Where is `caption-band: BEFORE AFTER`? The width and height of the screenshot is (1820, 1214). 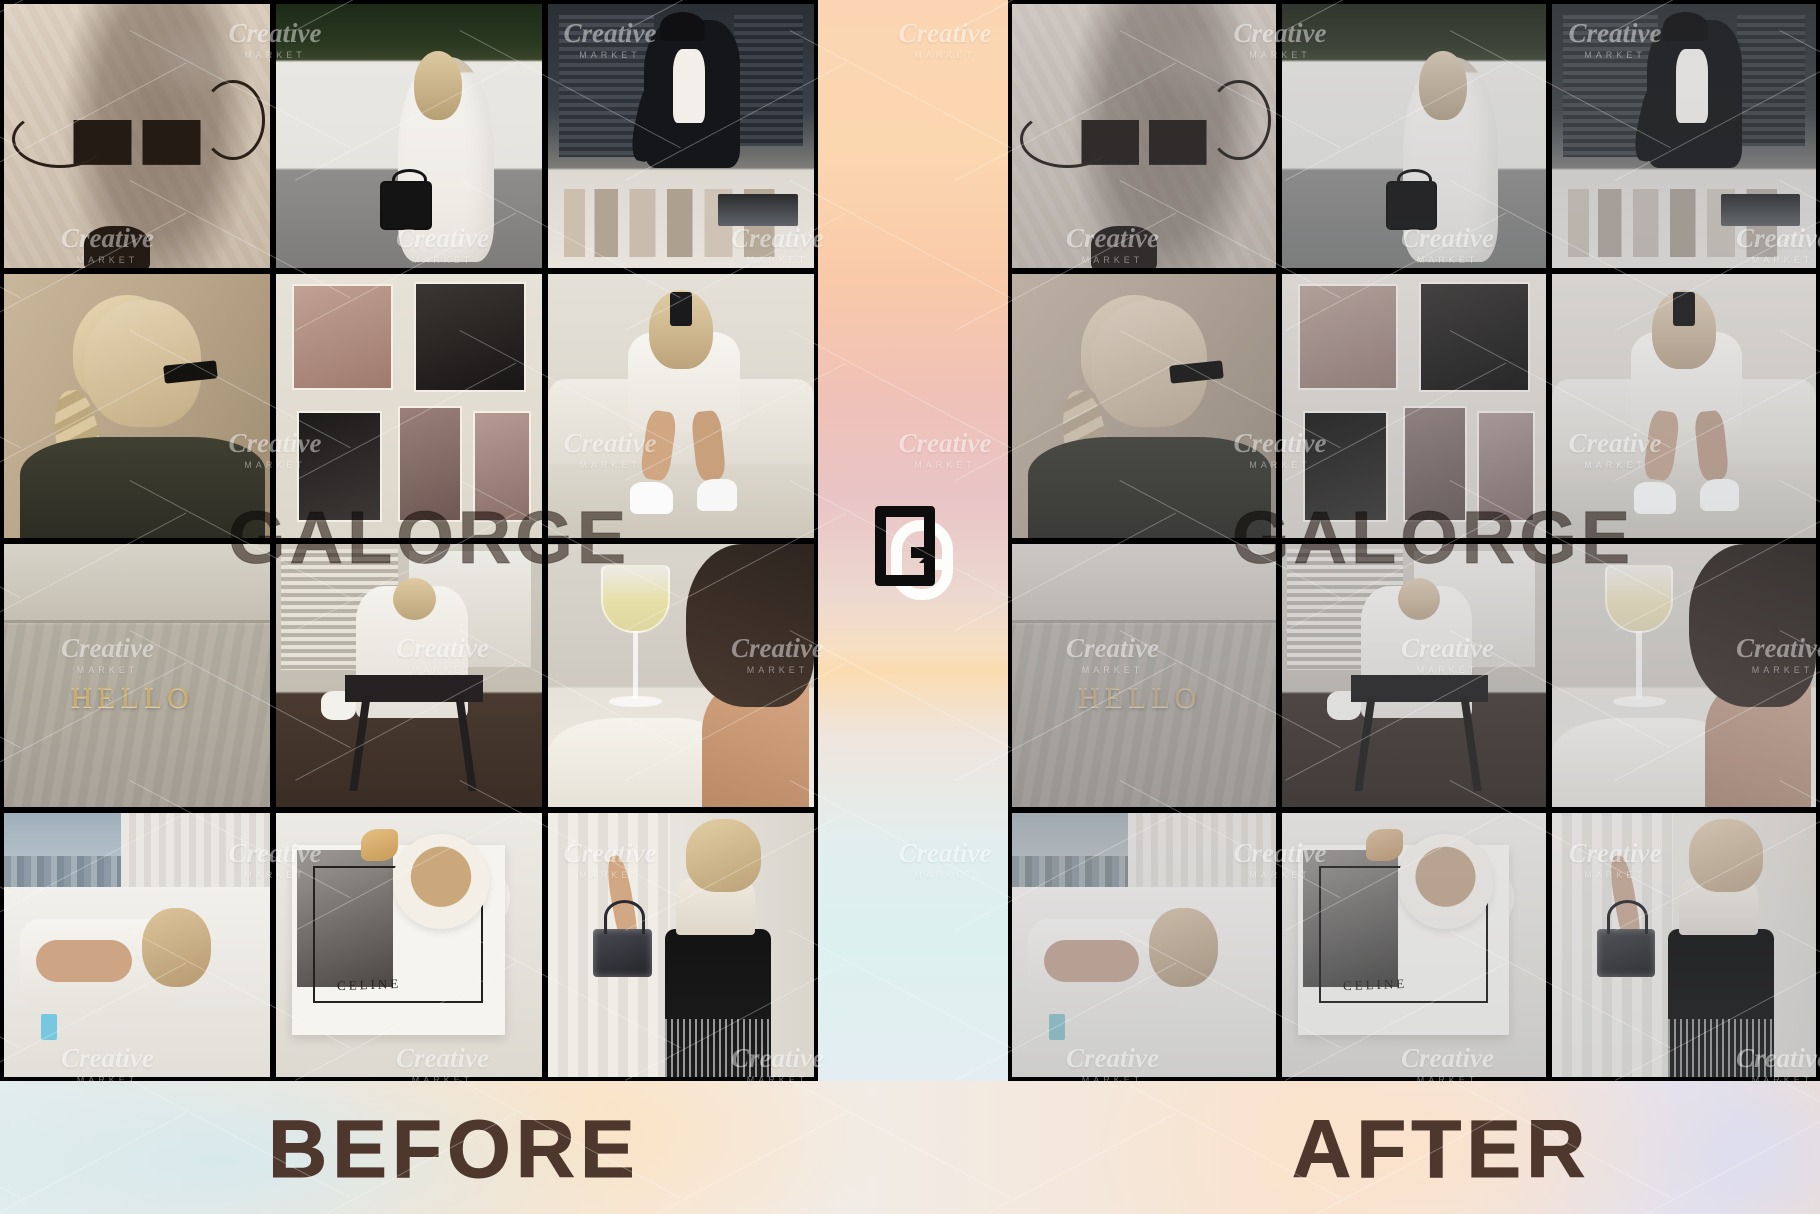 caption-band: BEFORE AFTER is located at coordinates (910, 1147).